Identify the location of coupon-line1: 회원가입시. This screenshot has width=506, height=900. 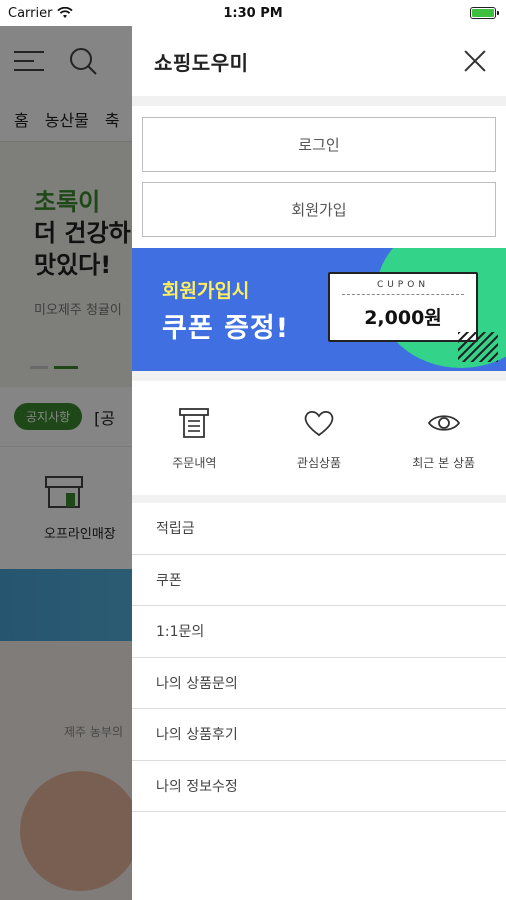
(206, 291).